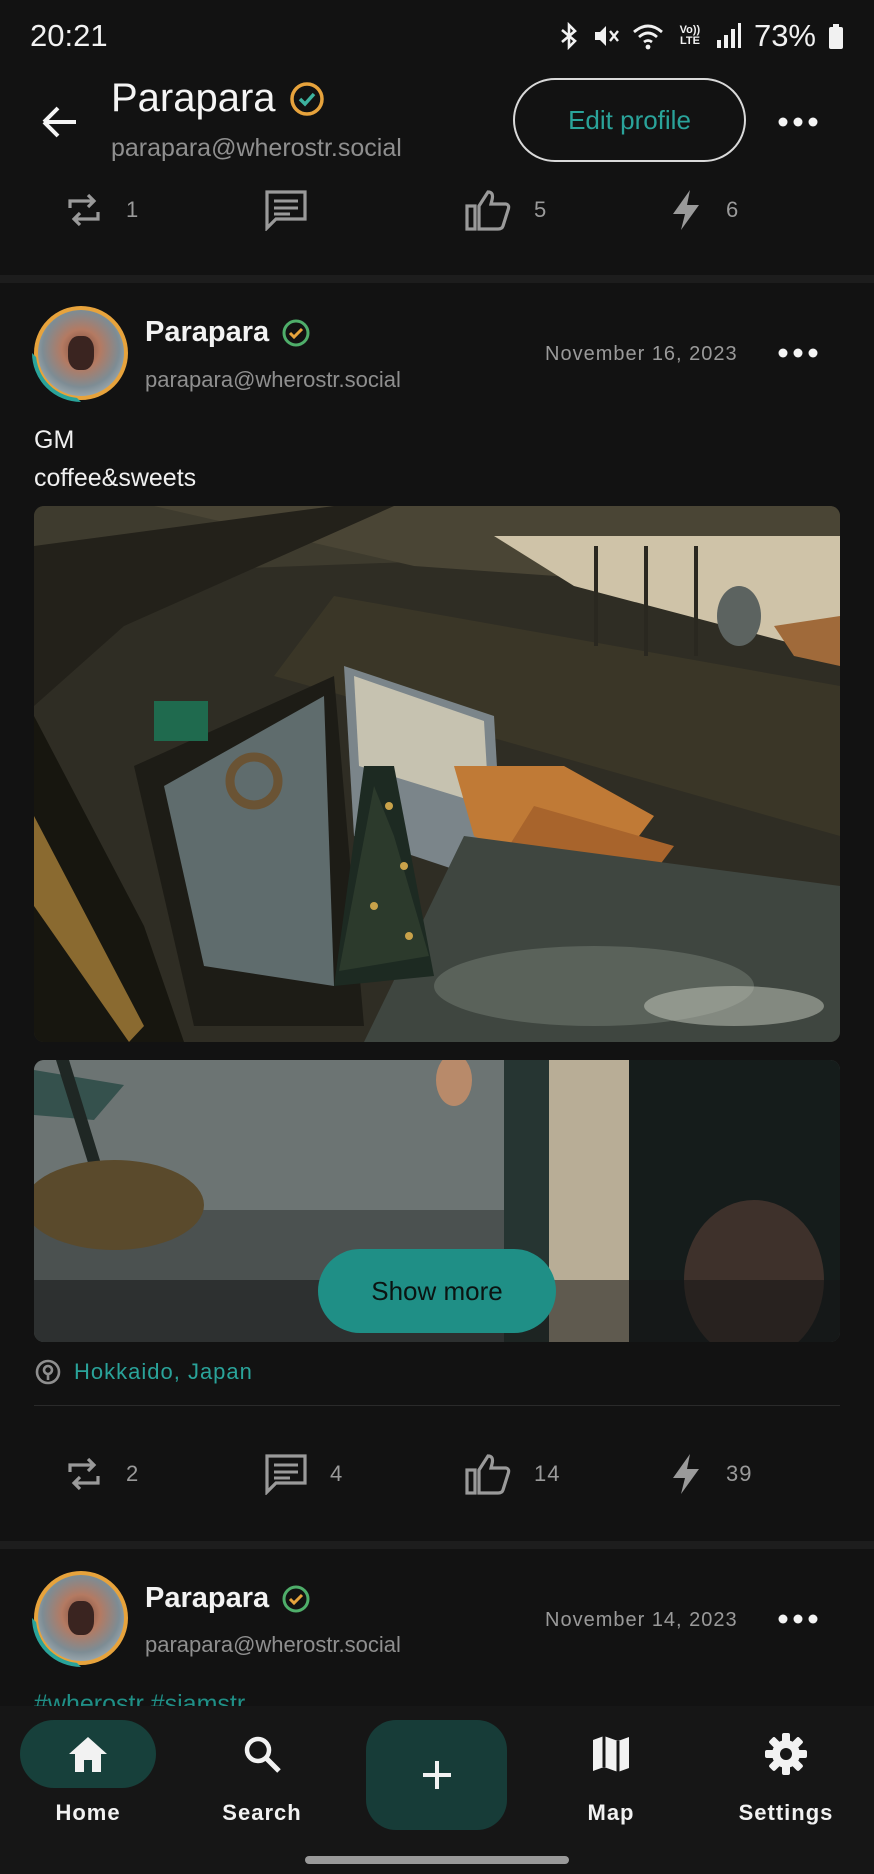 Image resolution: width=874 pixels, height=1874 pixels. Describe the element at coordinates (690, 35) in the screenshot. I see `network-type: Vo)) LTE` at that location.